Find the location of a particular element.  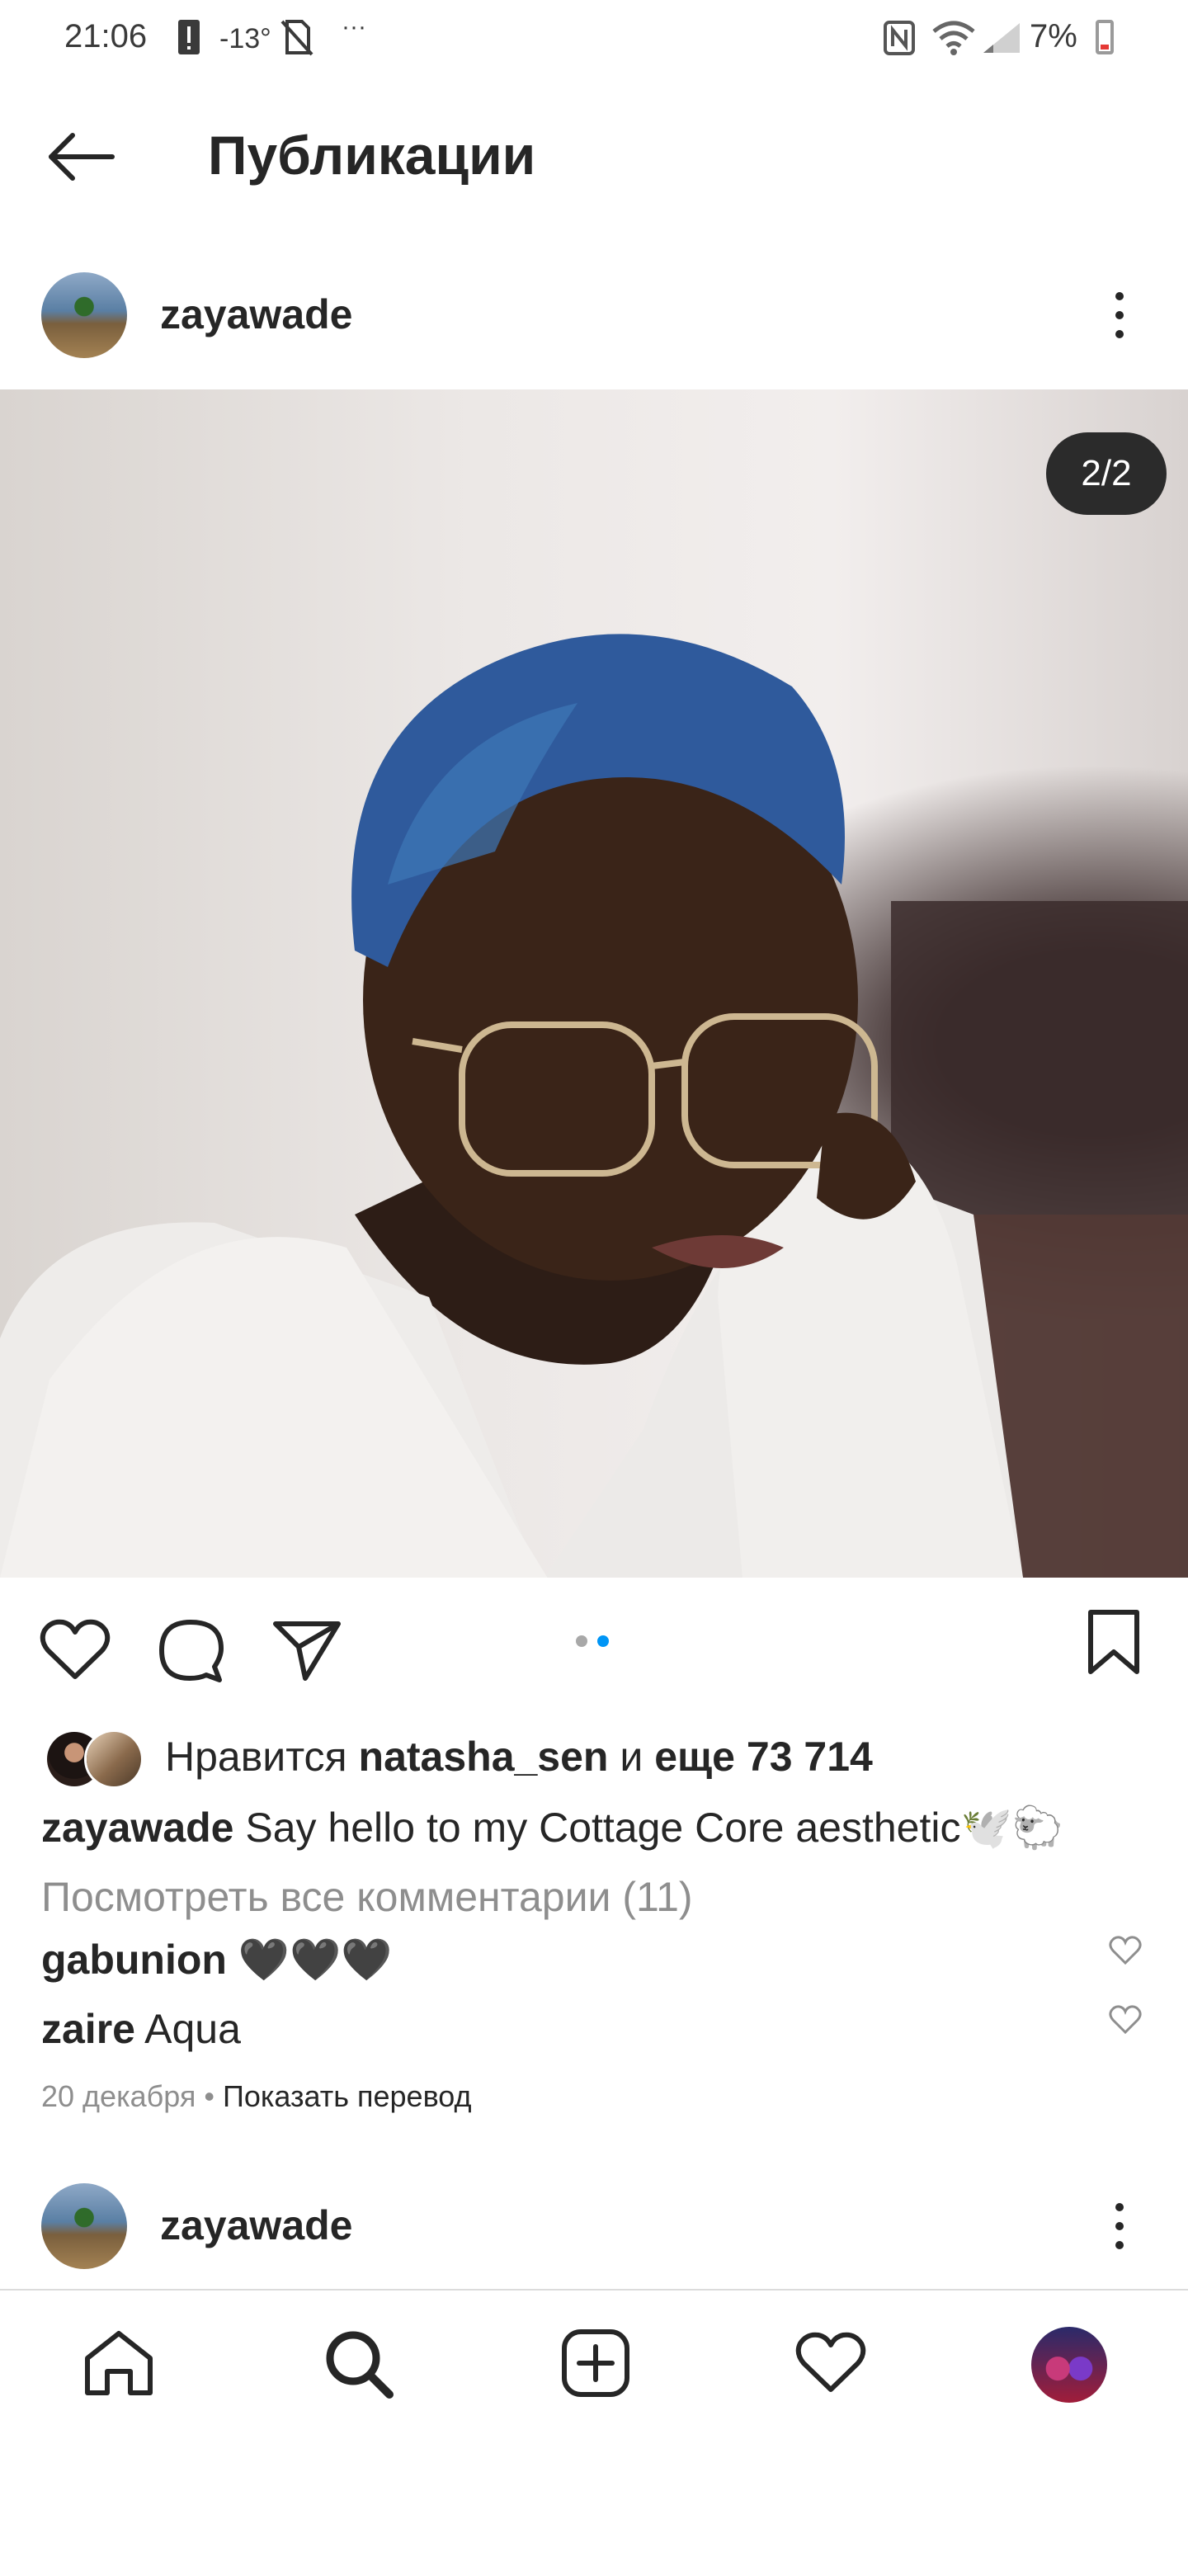

comment-username: zaire is located at coordinates (88, 2029).